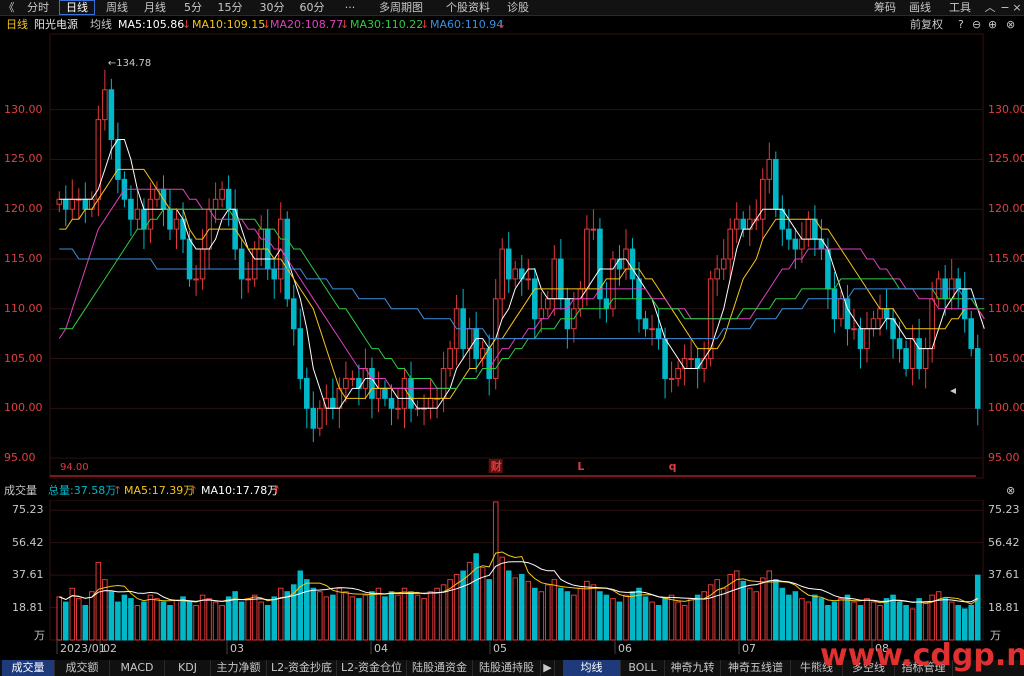 The height and width of the screenshot is (676, 1024). What do you see at coordinates (28, 668) in the screenshot?
I see `indicator-tab: 成交量` at bounding box center [28, 668].